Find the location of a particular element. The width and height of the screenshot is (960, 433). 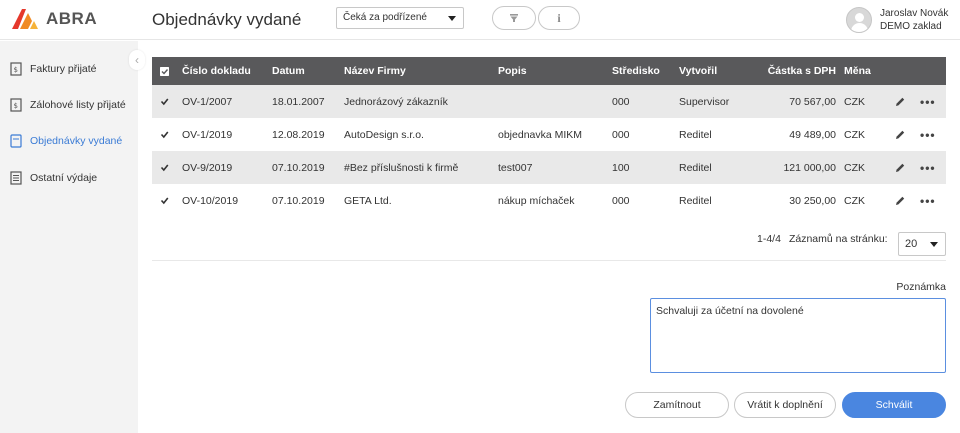

cell-number: OV-1/2007 is located at coordinates (207, 101).